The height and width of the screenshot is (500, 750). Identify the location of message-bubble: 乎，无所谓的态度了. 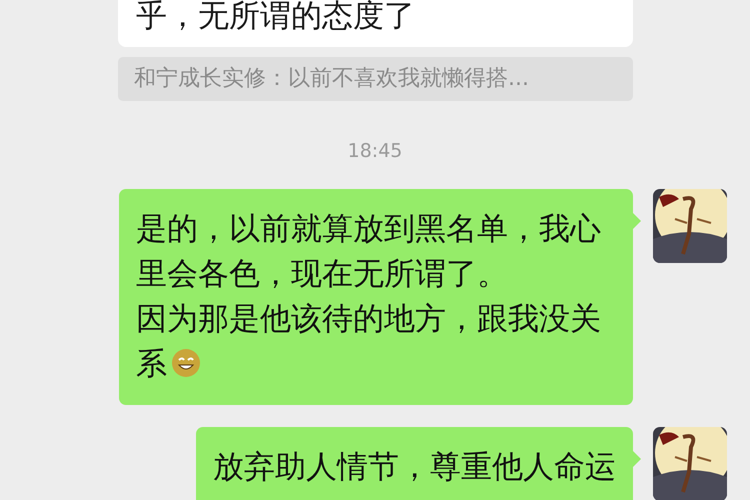
(375, 23).